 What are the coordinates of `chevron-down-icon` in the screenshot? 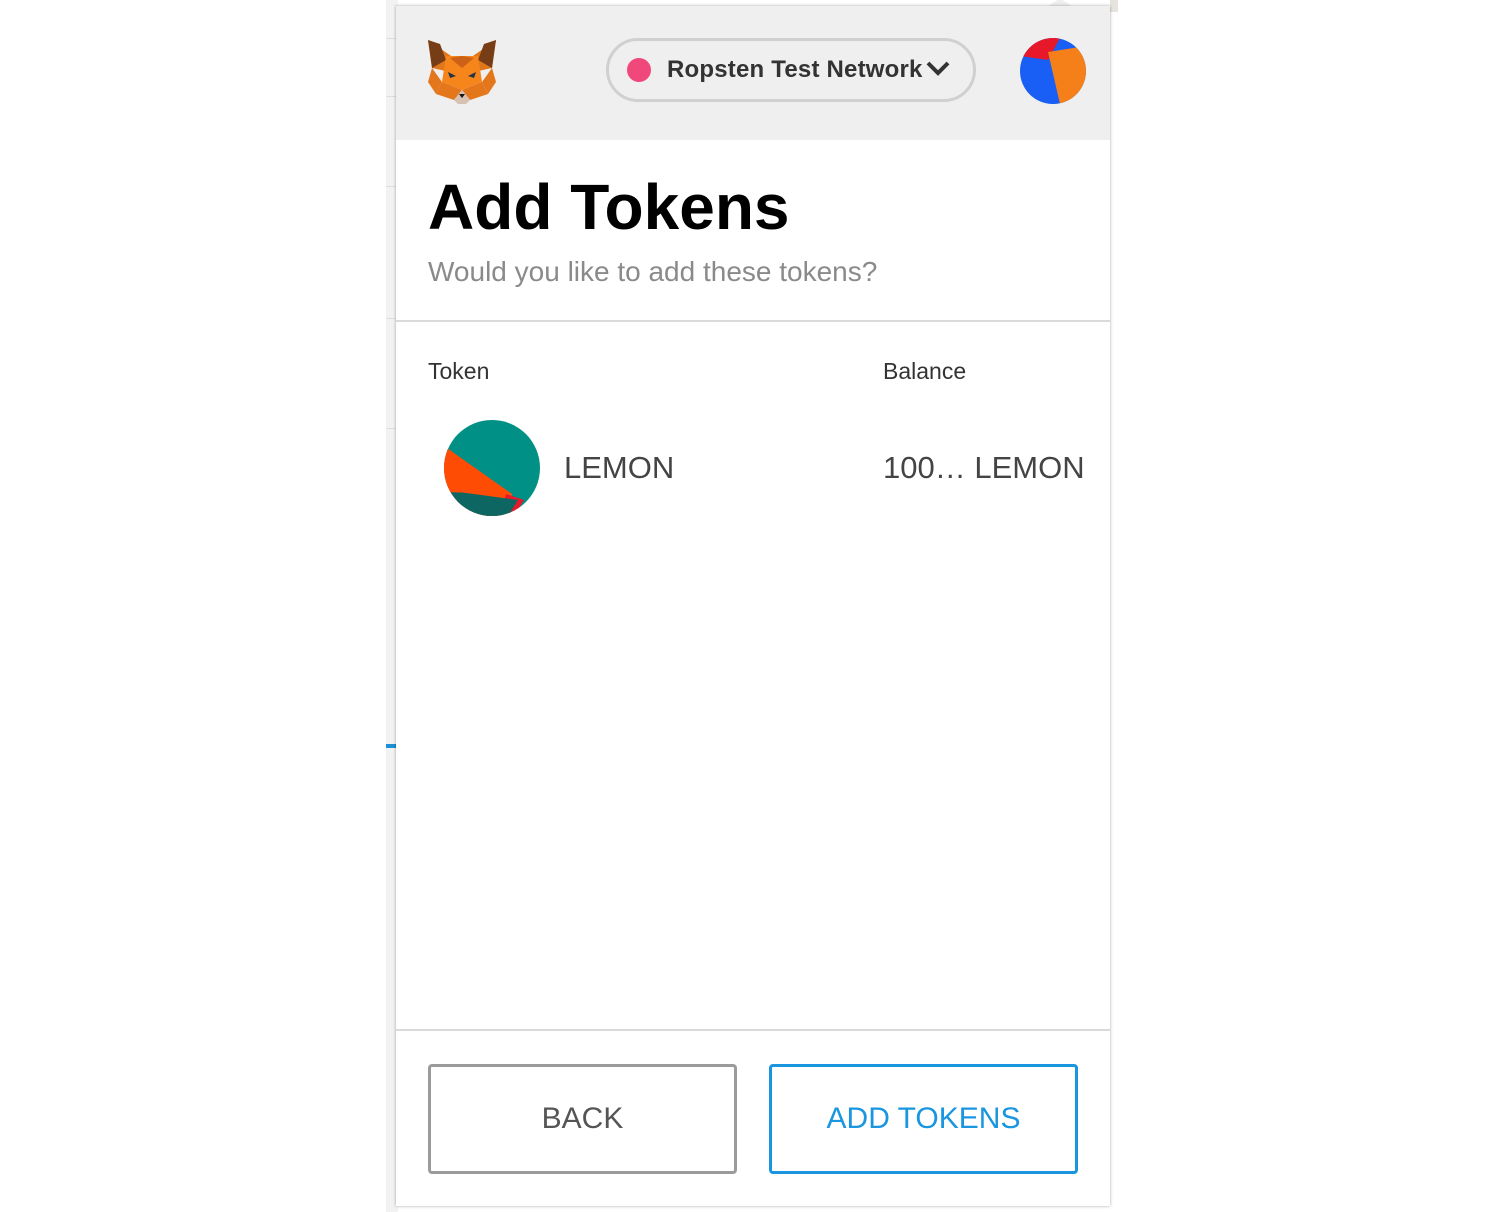 It's located at (938, 68).